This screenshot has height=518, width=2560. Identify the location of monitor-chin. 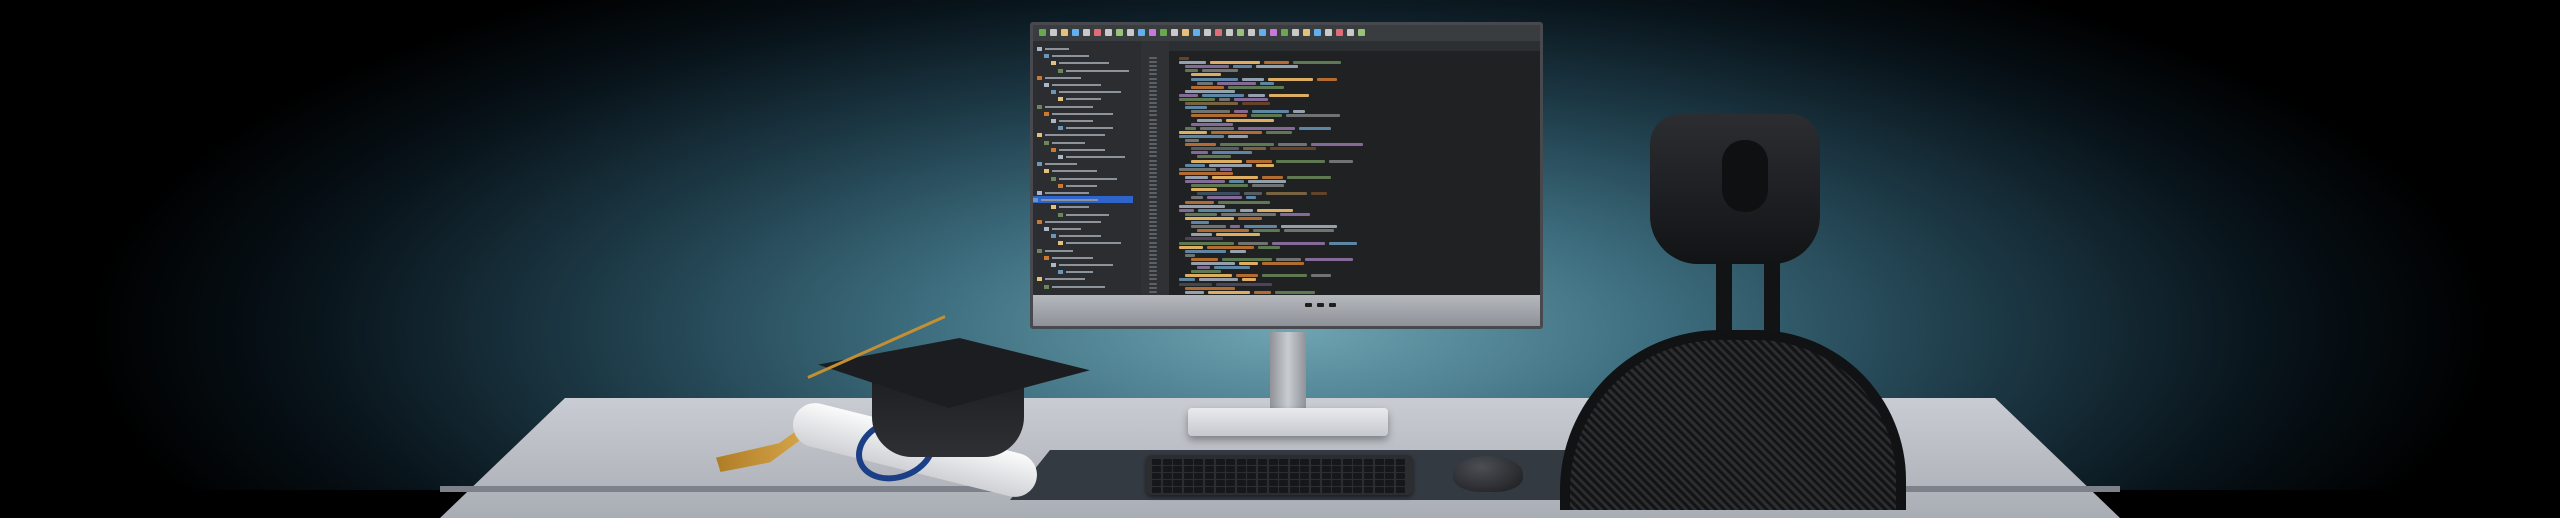
(1286, 310).